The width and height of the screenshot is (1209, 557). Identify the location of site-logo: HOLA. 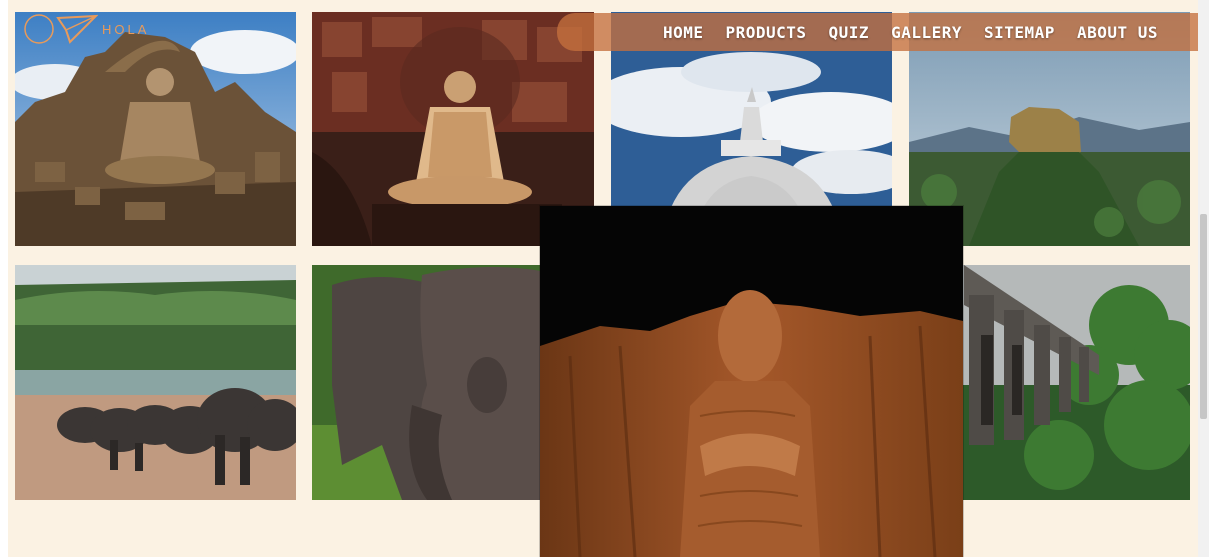
(85, 29).